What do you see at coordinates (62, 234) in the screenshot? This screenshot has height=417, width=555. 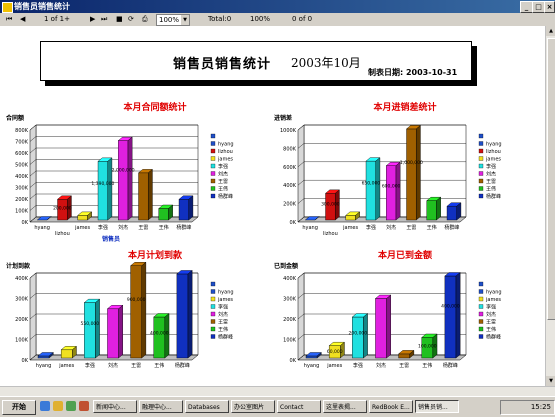 I see `x-tick-label: lizhou` at bounding box center [62, 234].